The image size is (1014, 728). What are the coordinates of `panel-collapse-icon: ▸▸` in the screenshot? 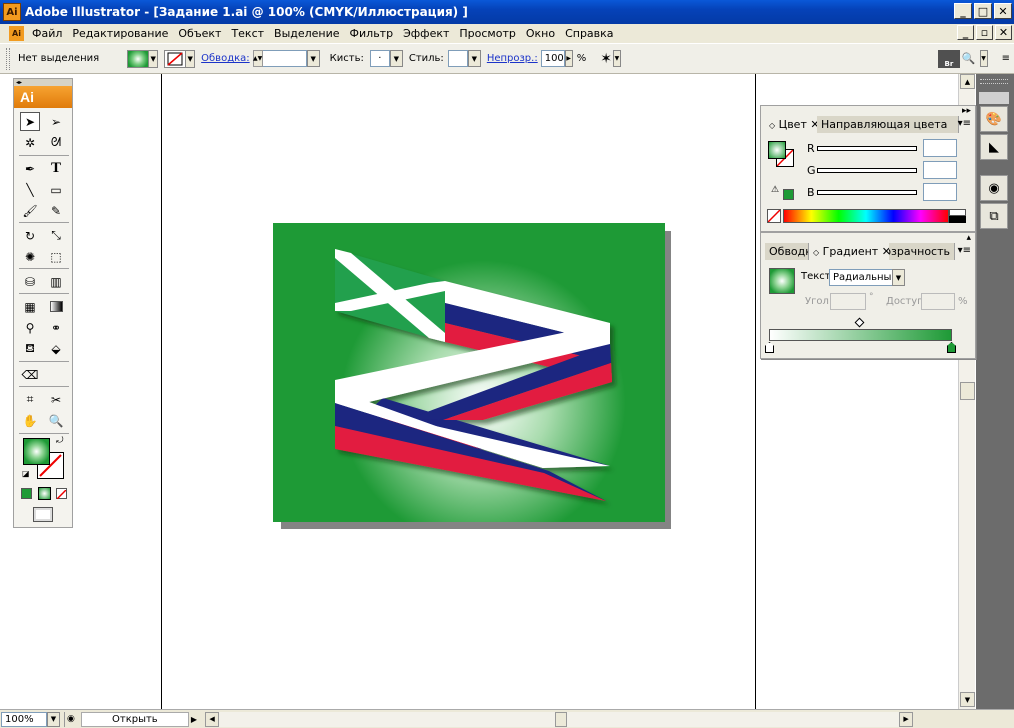 It's located at (966, 111).